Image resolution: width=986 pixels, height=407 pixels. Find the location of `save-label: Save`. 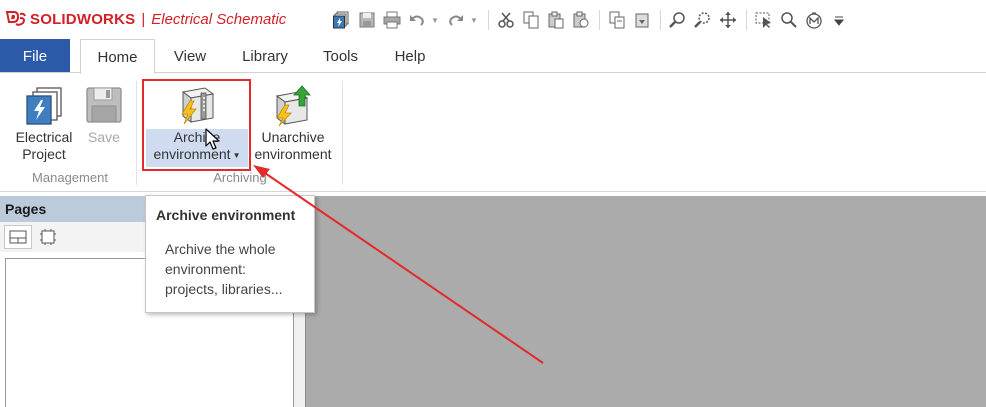

save-label: Save is located at coordinates (104, 137).